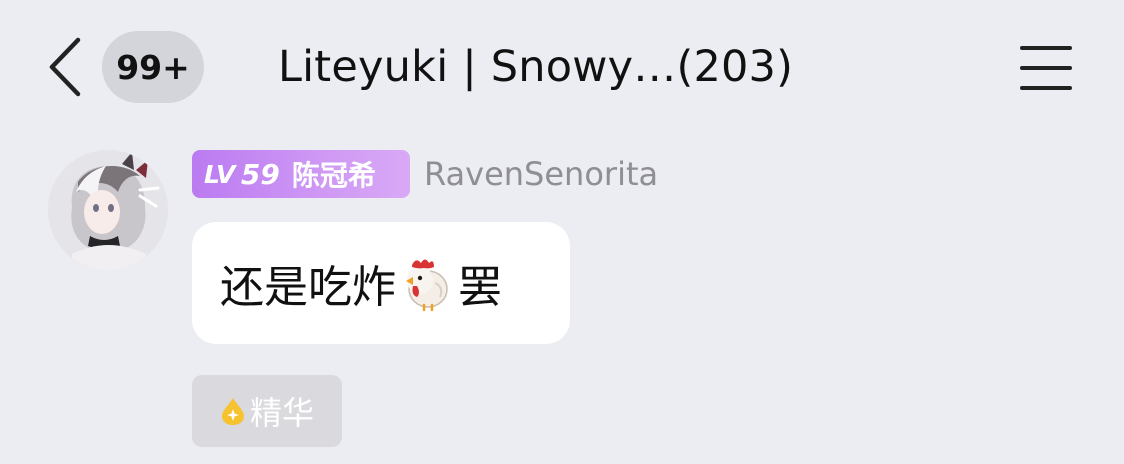  What do you see at coordinates (480, 287) in the screenshot?
I see `message-text-after: 罢` at bounding box center [480, 287].